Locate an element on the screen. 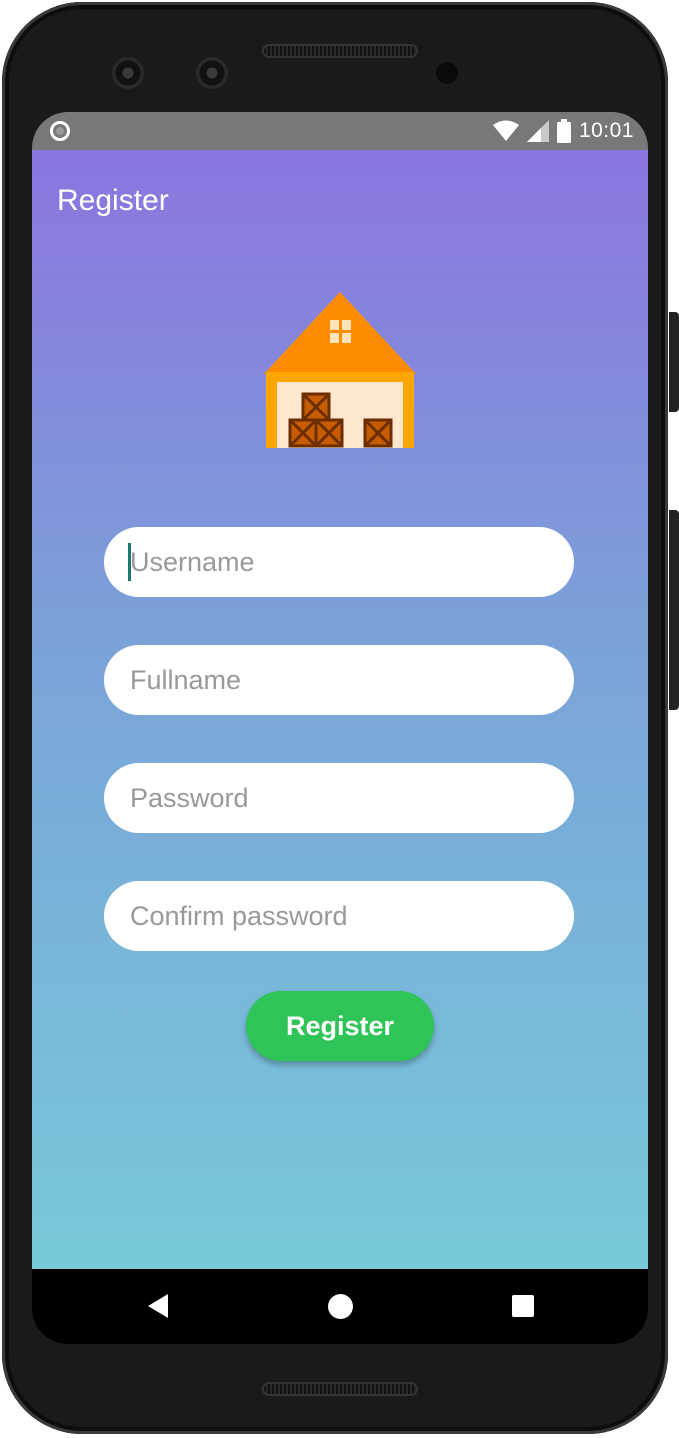  text-cursor is located at coordinates (129, 562).